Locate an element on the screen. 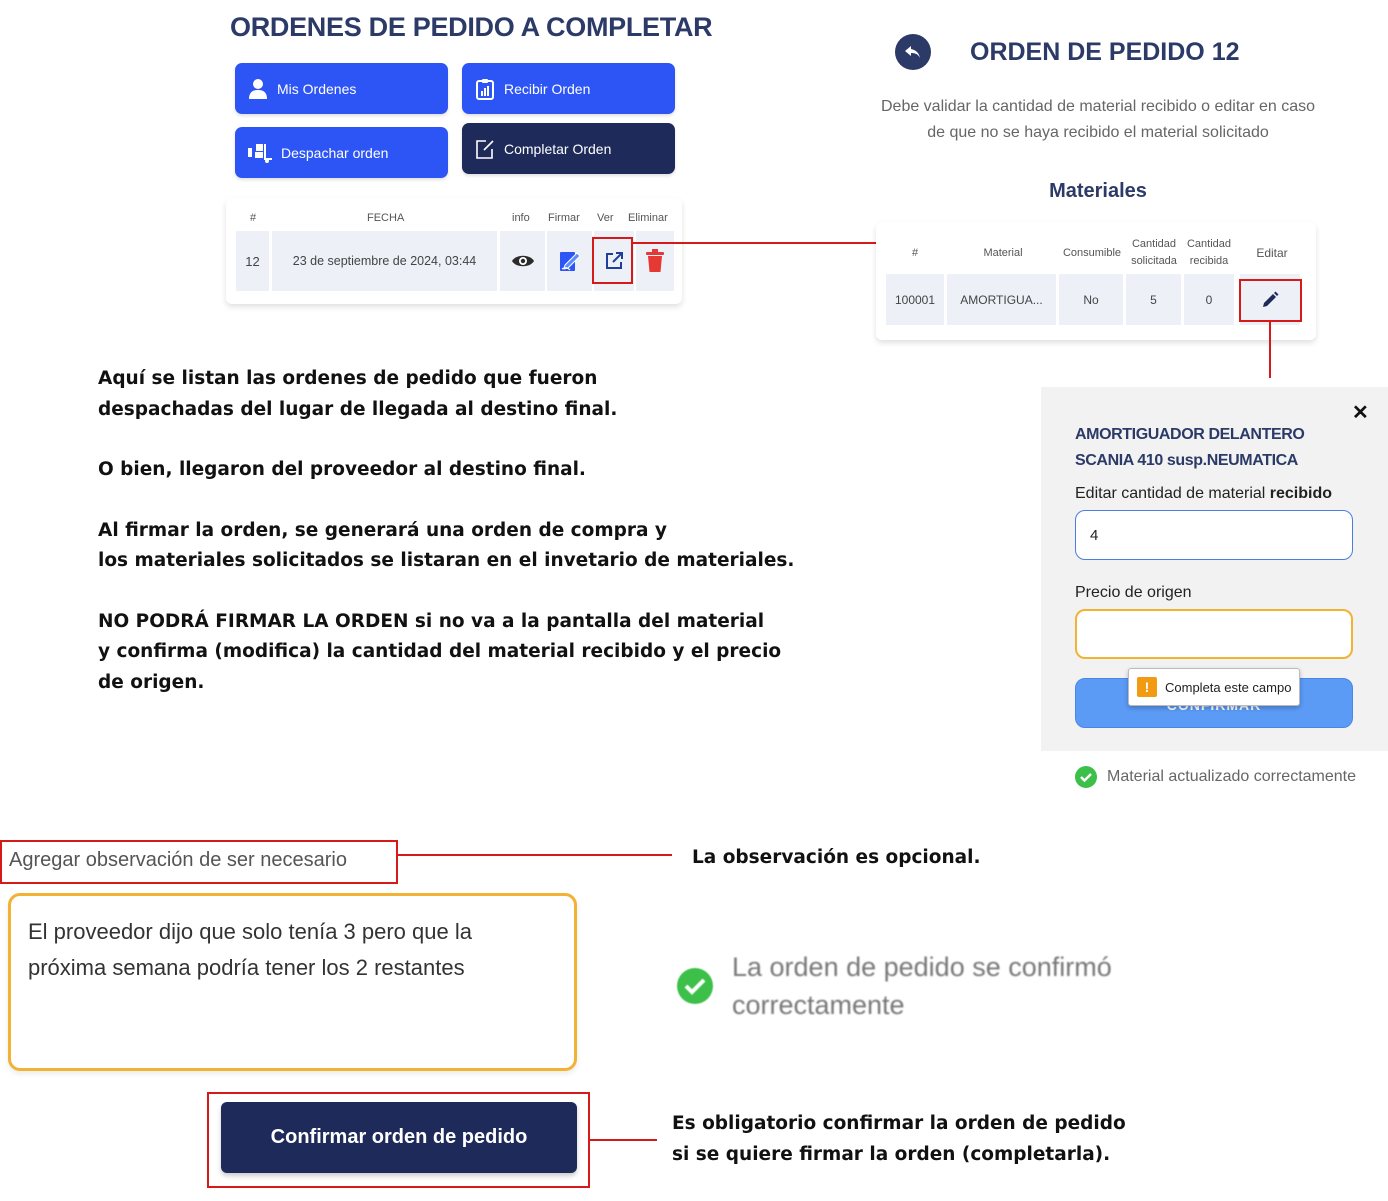 The image size is (1388, 1201). order-confirmed-line: La orden de pedido se confirmó is located at coordinates (922, 967).